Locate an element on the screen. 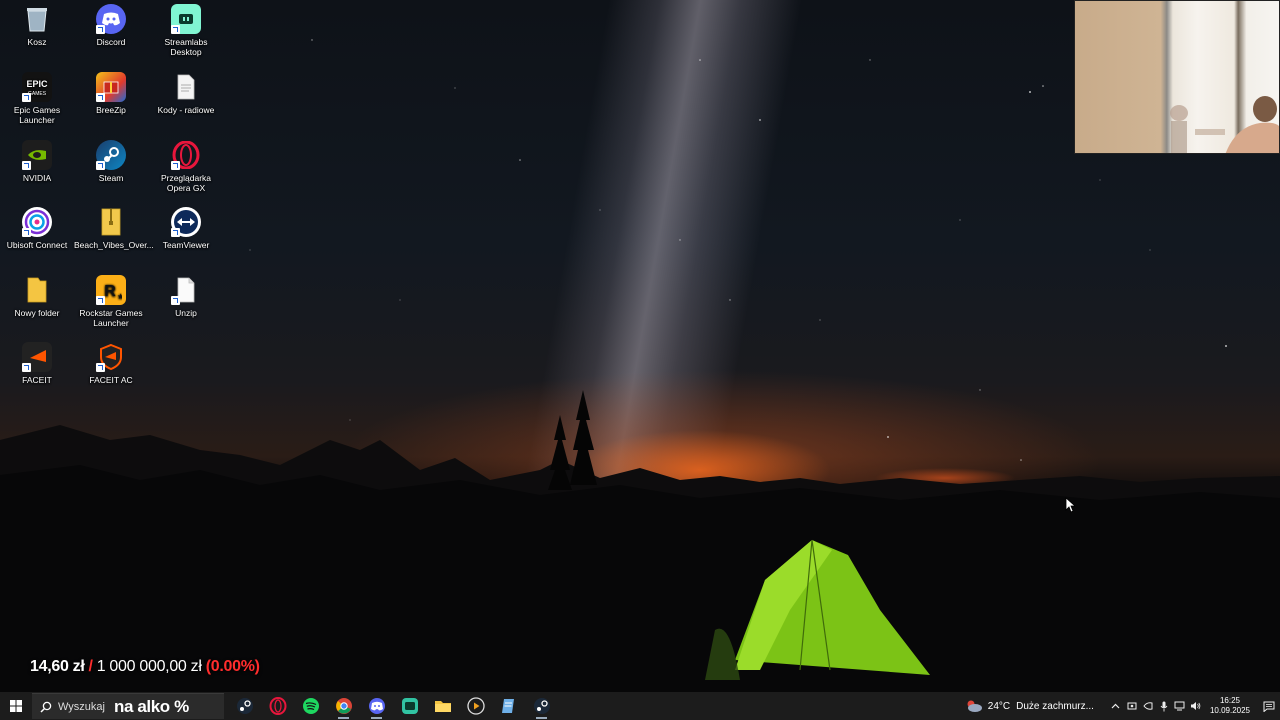 The image size is (1280, 720). volume-icon is located at coordinates (1196, 706).